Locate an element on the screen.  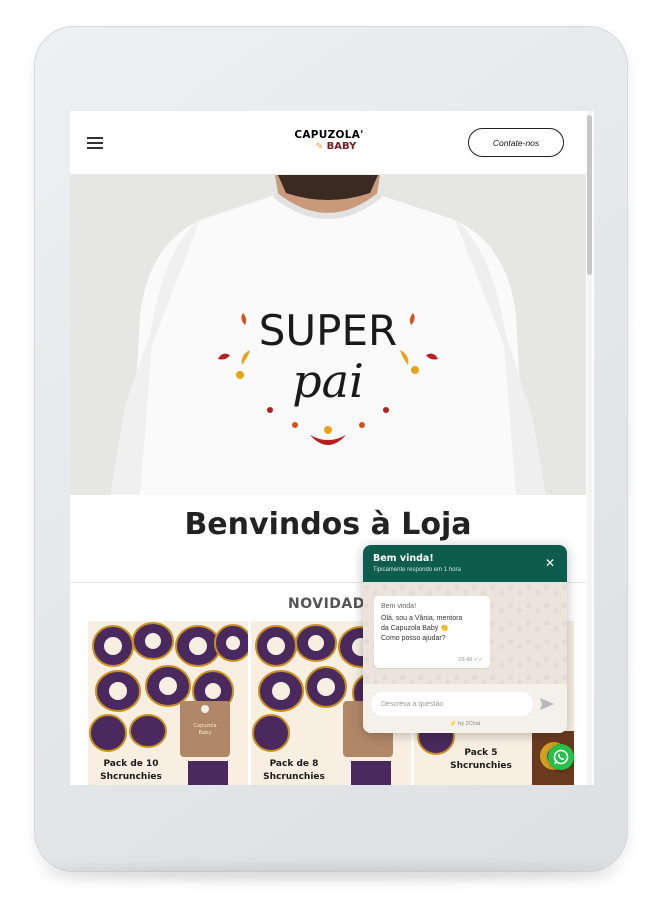
send-icon is located at coordinates (547, 704).